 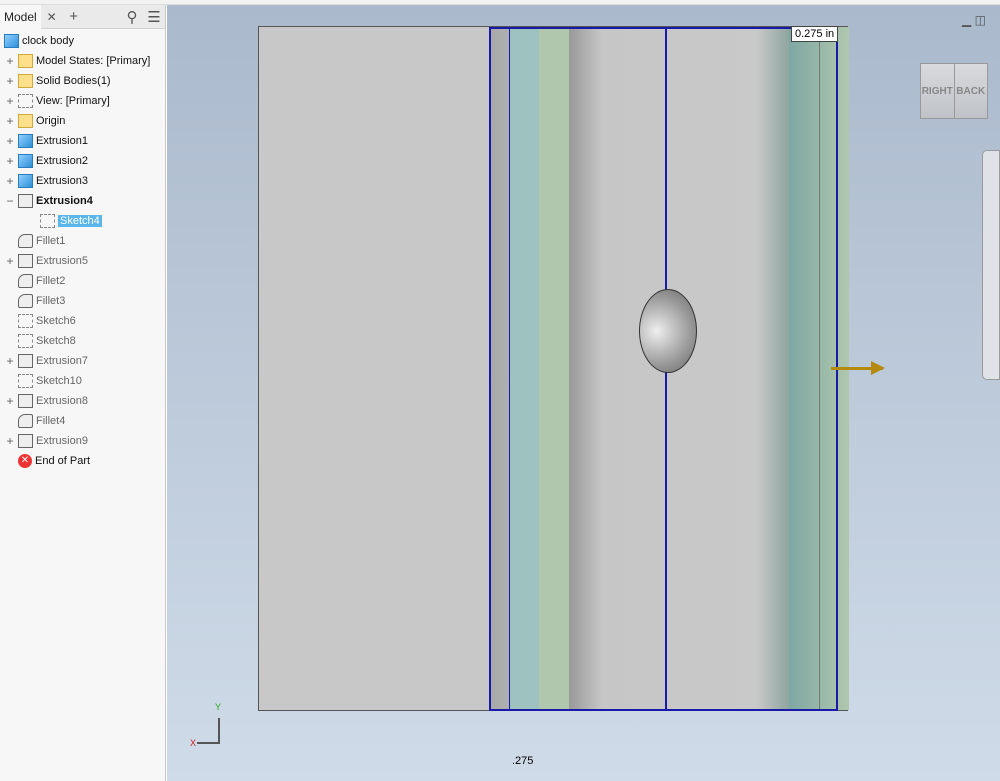 I want to click on tree-item: Sketch8, so click(x=82, y=341).